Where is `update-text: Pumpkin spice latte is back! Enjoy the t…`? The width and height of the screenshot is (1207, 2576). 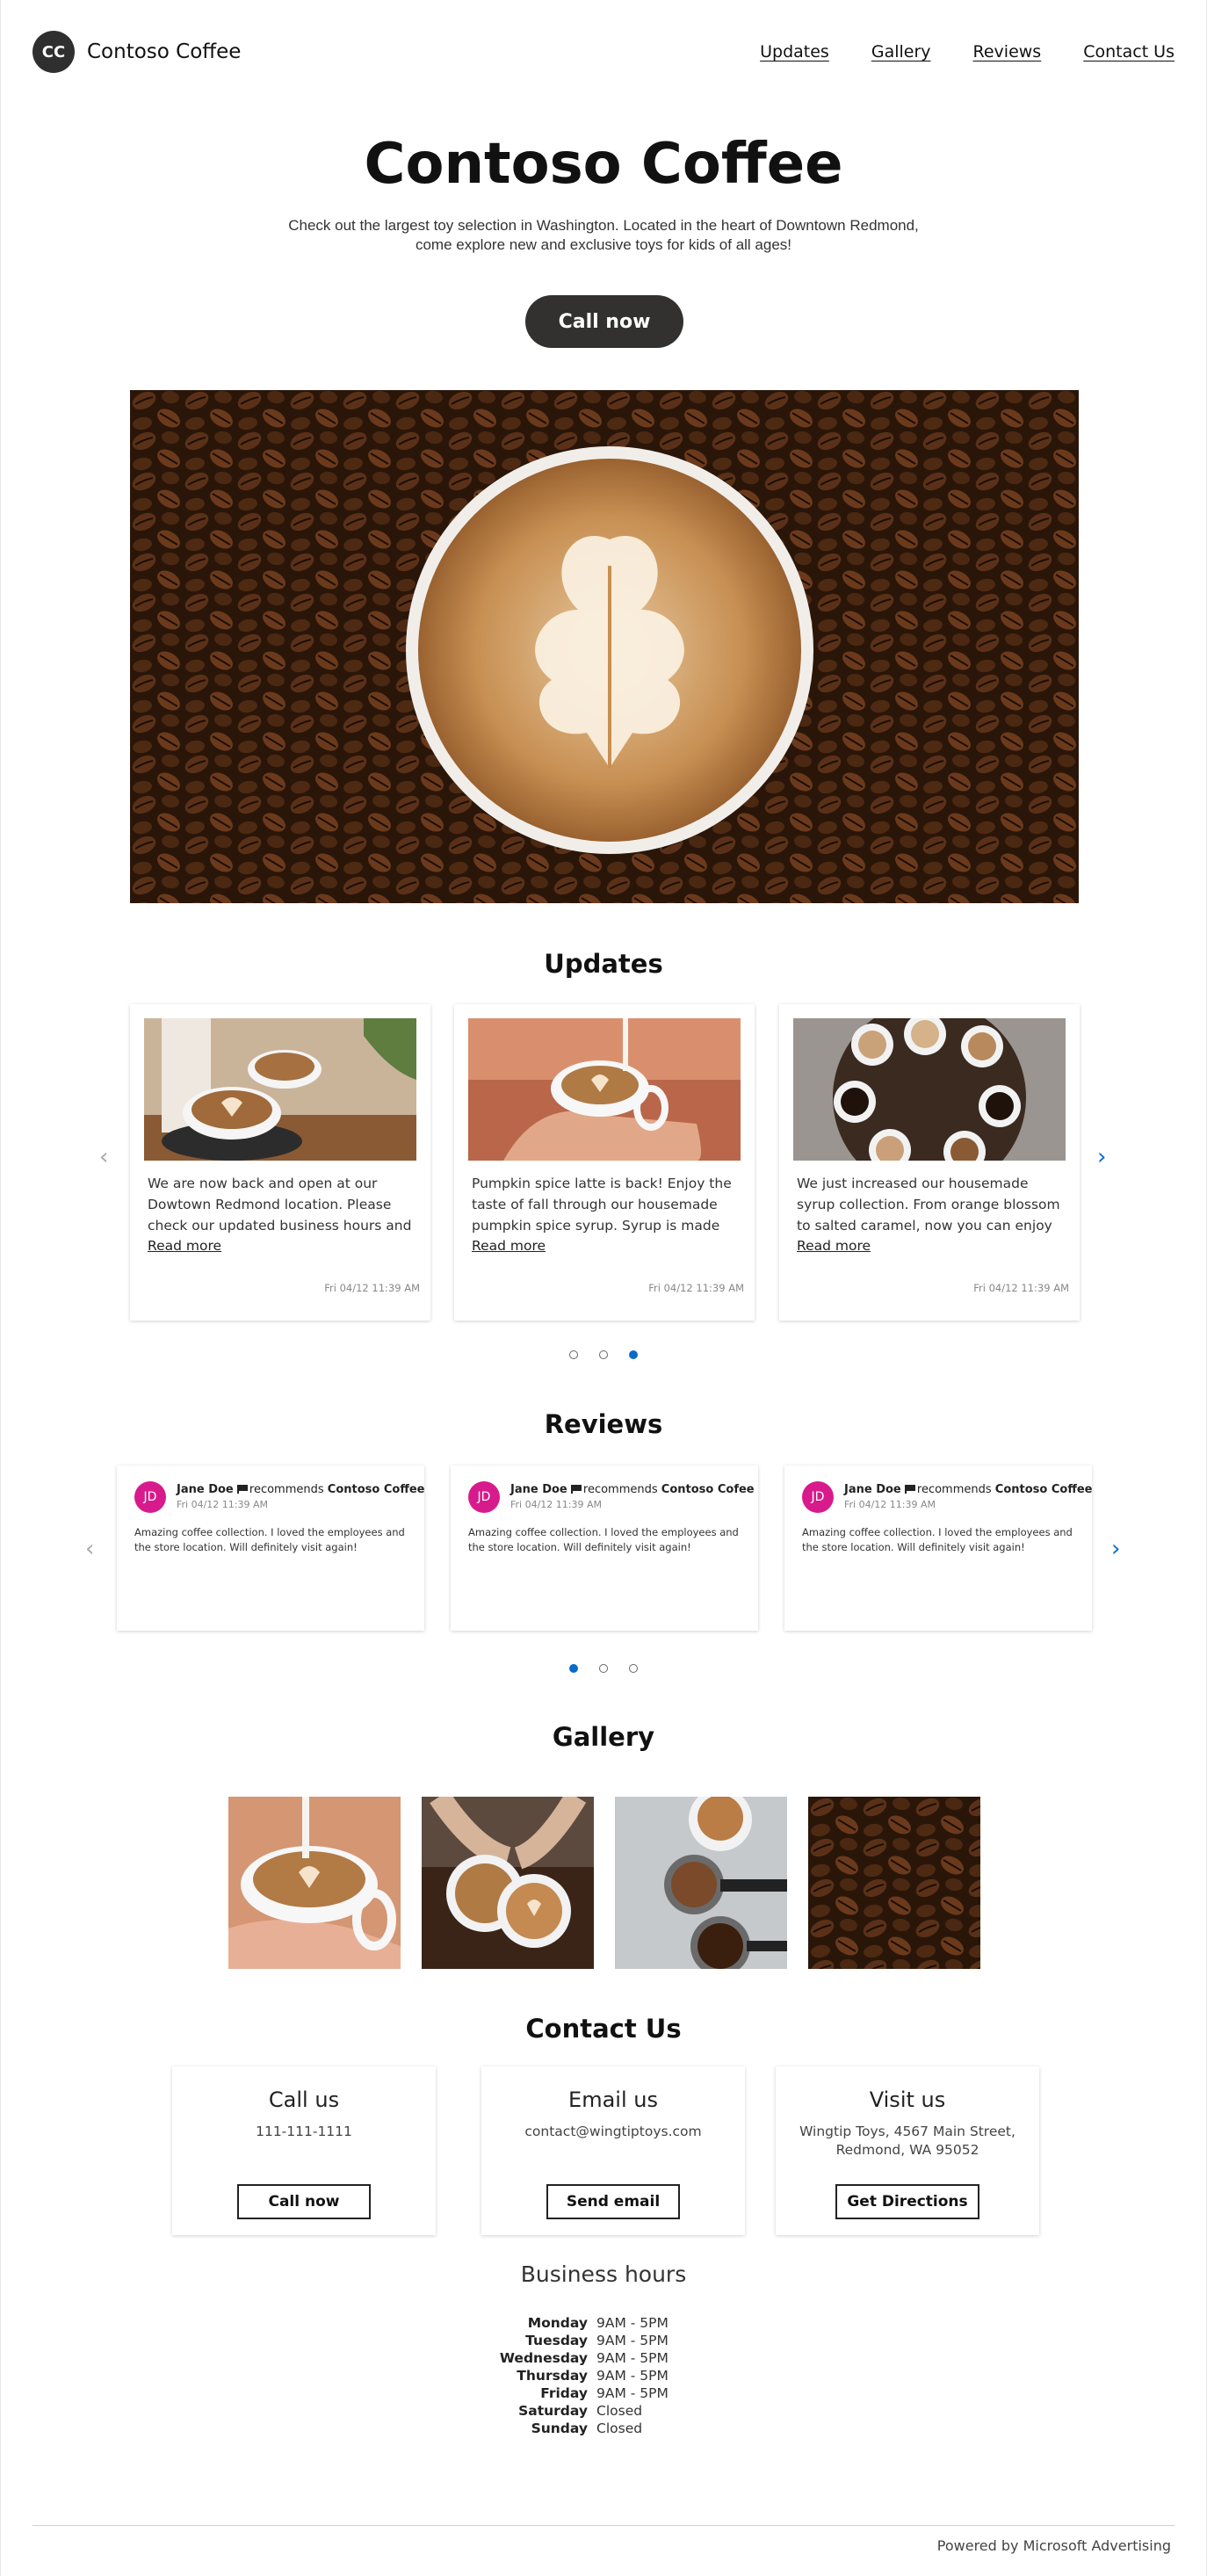 update-text: Pumpkin spice latte is back! Enjoy the t… is located at coordinates (602, 1205).